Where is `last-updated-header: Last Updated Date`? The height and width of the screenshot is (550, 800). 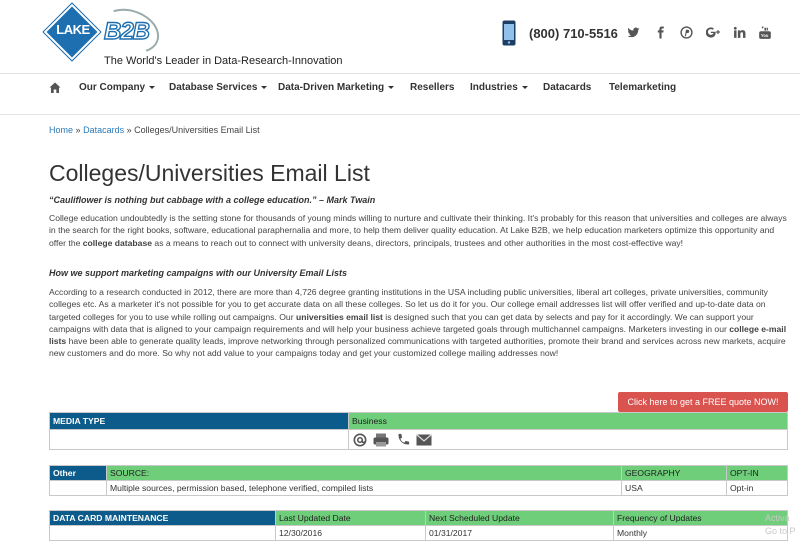 last-updated-header: Last Updated Date is located at coordinates (350, 518).